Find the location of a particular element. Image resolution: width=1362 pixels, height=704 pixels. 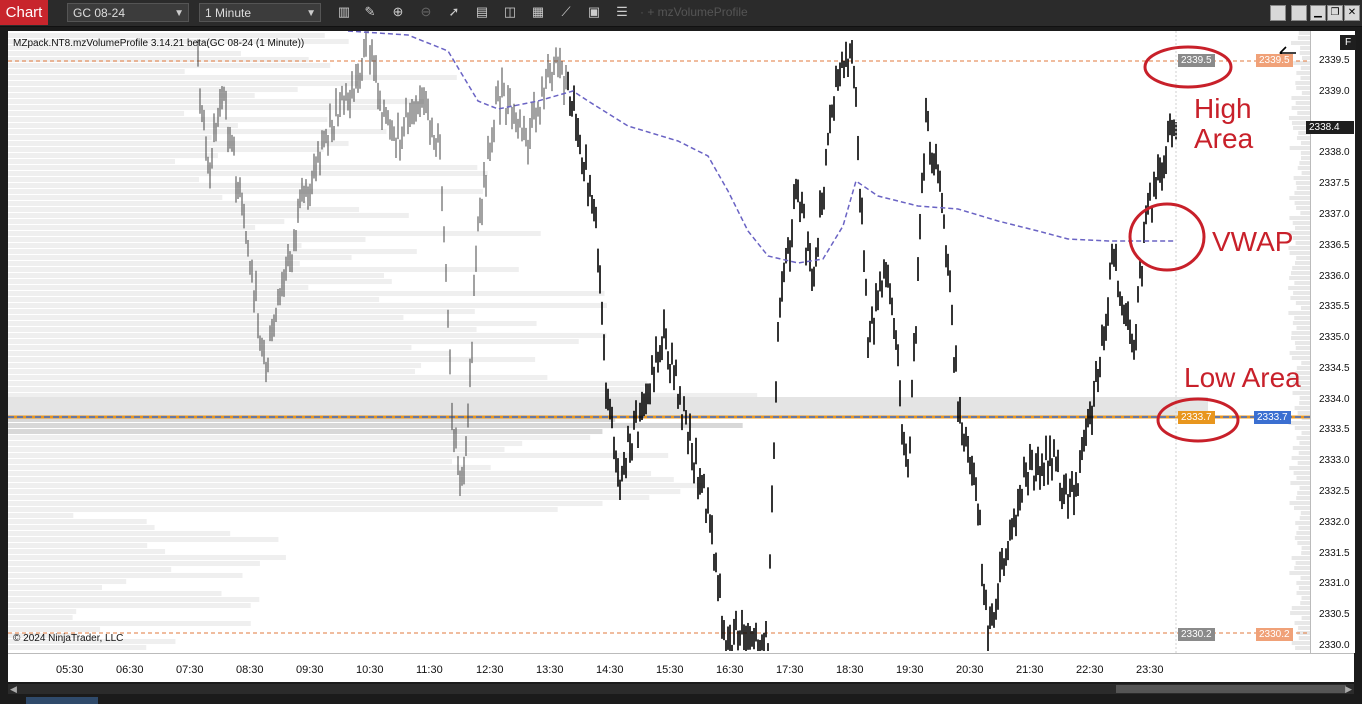

x-axis-tick-label: 16:30 is located at coordinates (730, 670).